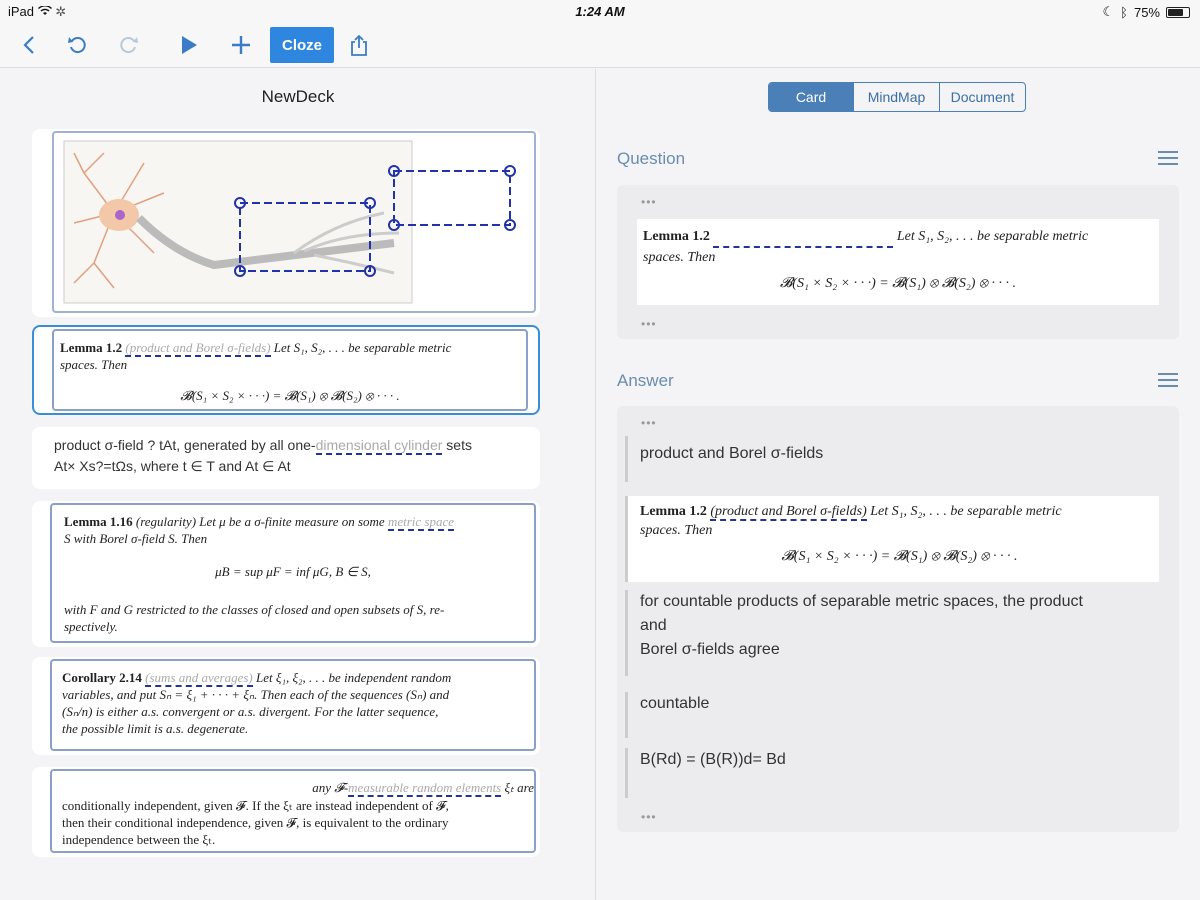  I want to click on status-bar: iPad ✲ 1:24 AM ☾ ᛒ 75%, so click(600, 11).